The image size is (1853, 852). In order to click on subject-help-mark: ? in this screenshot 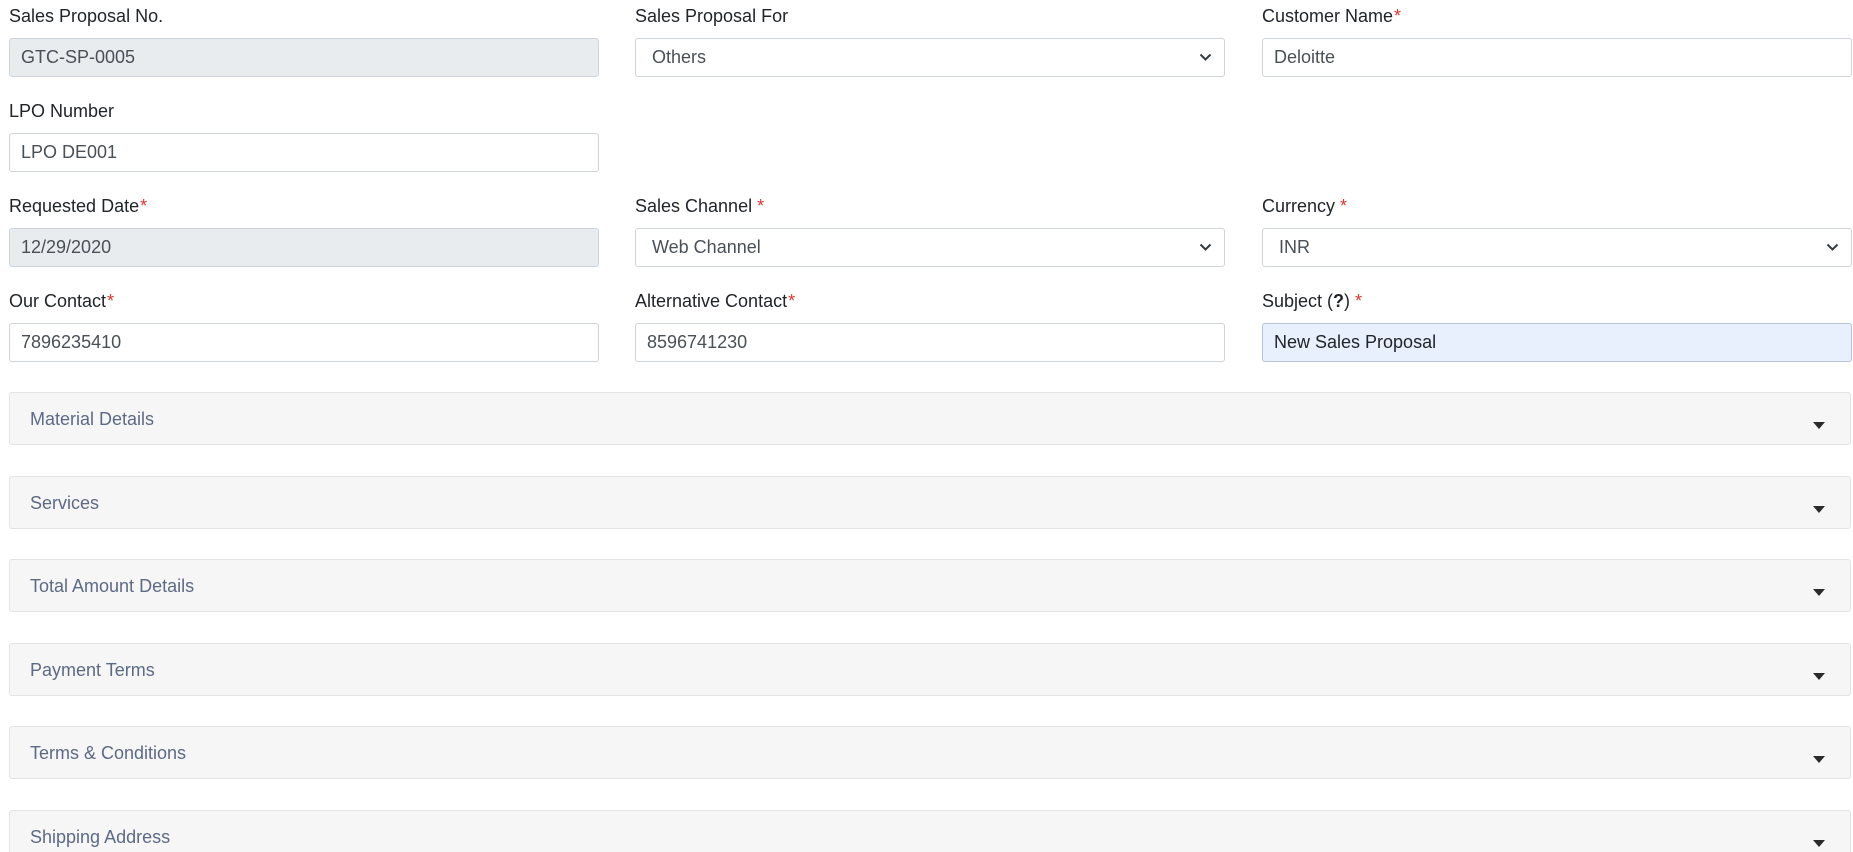, I will do `click(1338, 301)`.